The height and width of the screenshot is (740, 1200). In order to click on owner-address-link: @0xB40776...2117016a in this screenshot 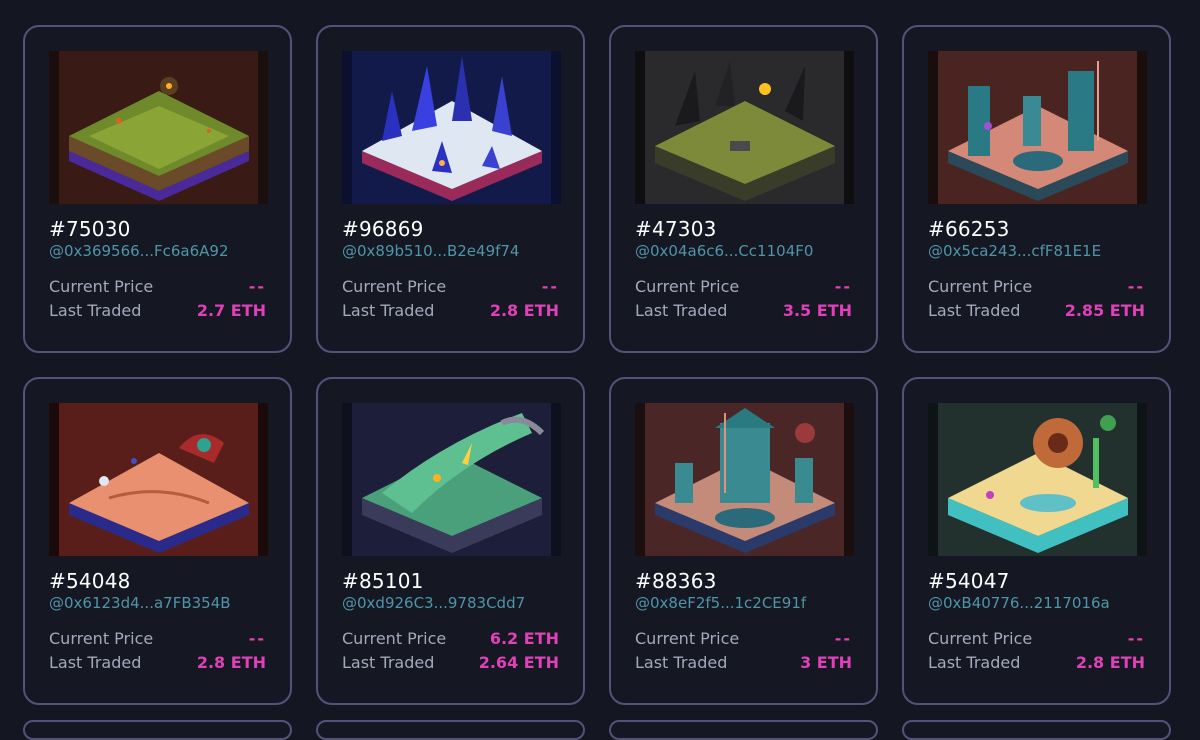, I will do `click(1036, 603)`.